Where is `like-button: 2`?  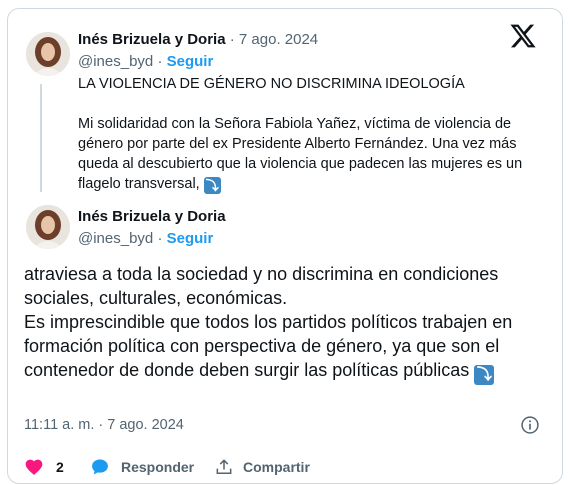 like-button: 2 is located at coordinates (49, 467).